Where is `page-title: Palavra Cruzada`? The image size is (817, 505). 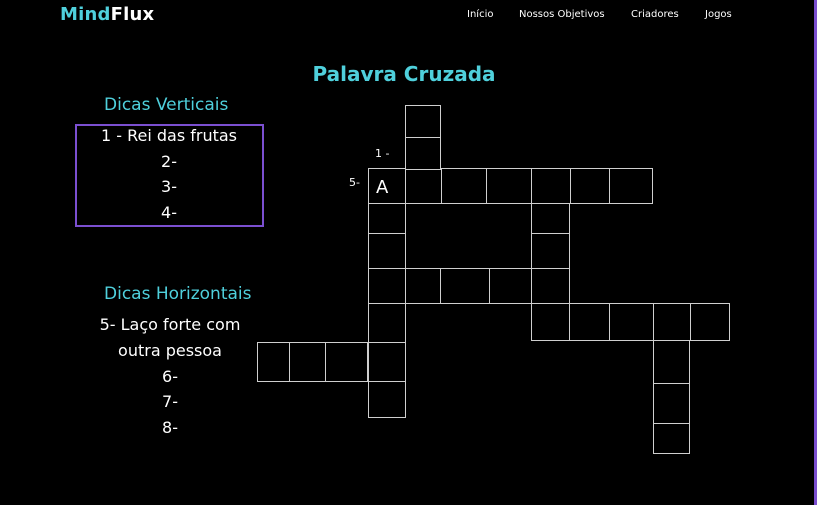
page-title: Palavra Cruzada is located at coordinates (404, 74).